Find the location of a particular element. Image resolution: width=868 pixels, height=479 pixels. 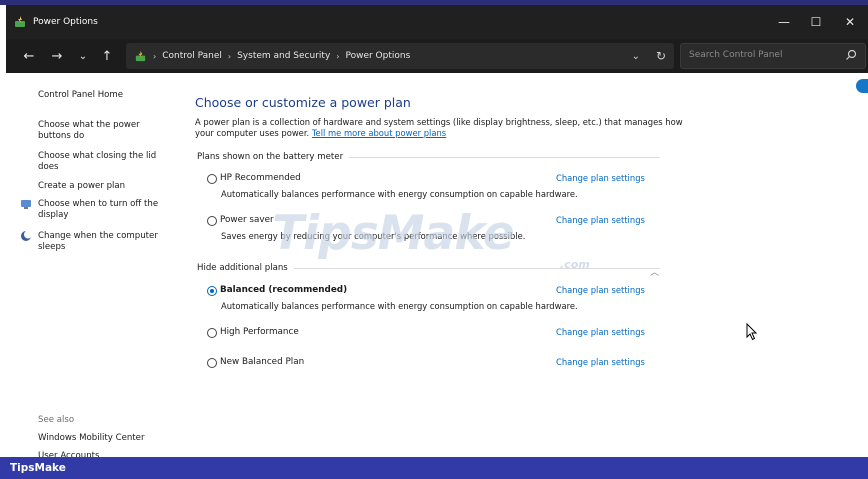

plan-radio-hp-recommended is located at coordinates (212, 179).